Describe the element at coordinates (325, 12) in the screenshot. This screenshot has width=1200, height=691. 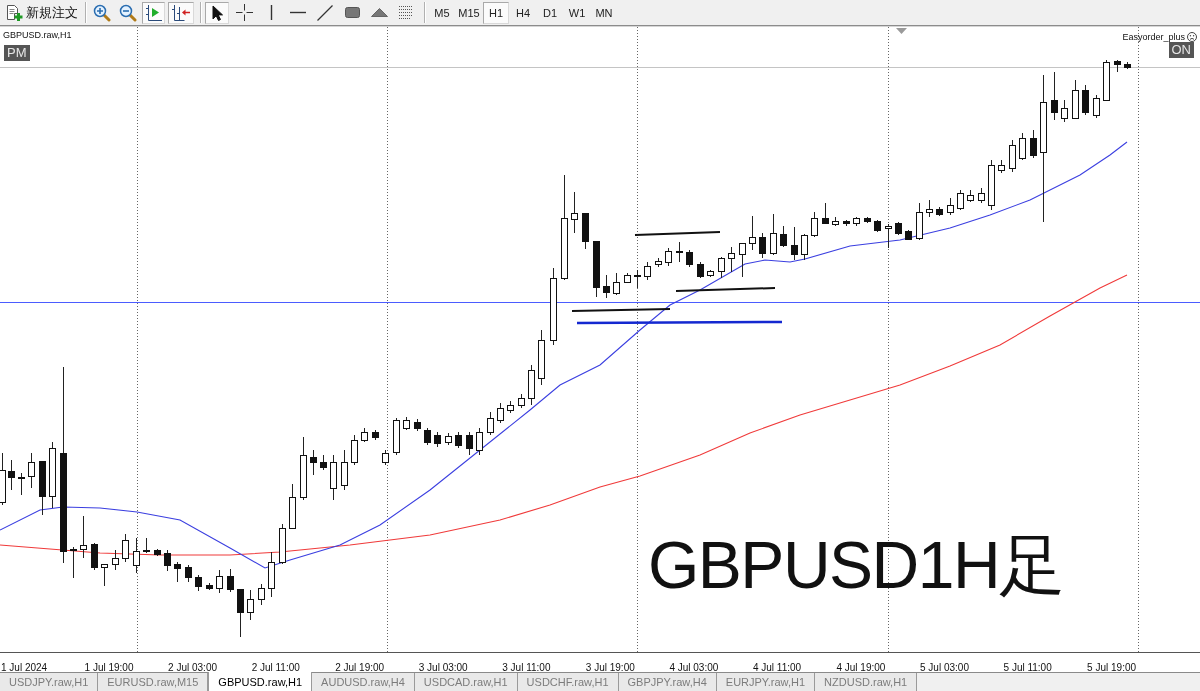
I see `diagonal-line-icon` at that location.